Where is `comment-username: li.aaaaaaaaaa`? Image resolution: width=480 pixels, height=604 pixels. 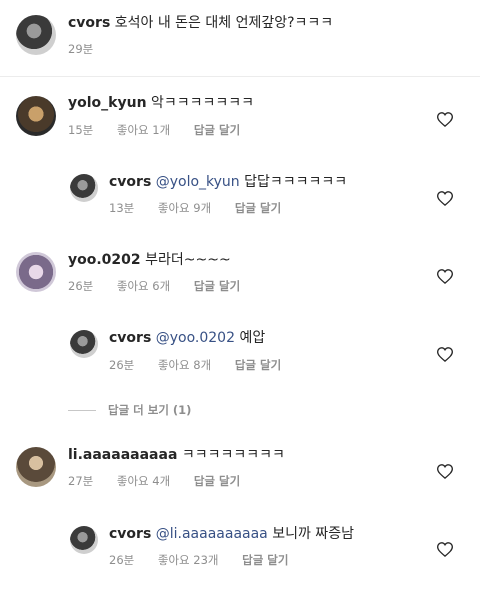
comment-username: li.aaaaaaaaaa is located at coordinates (122, 455).